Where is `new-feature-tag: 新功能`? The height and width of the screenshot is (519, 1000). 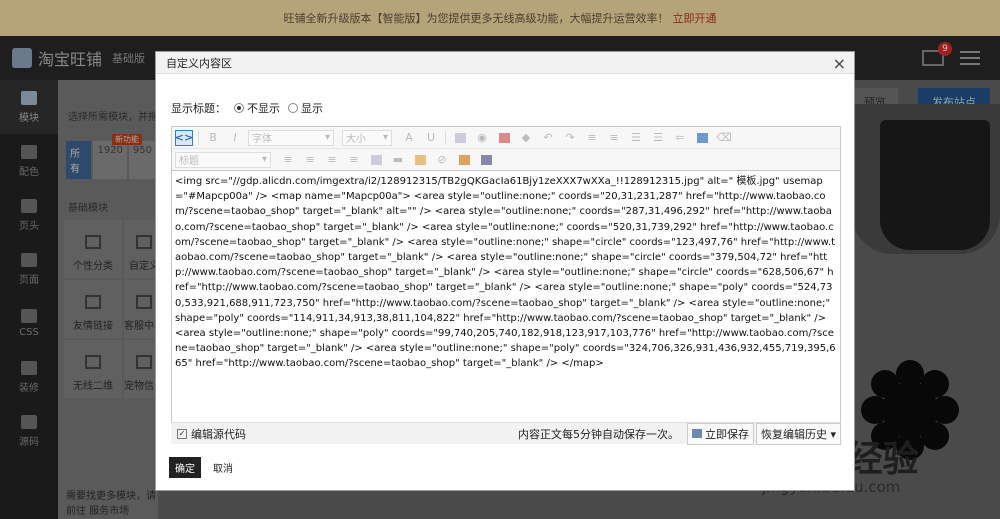 new-feature-tag: 新功能 is located at coordinates (127, 139).